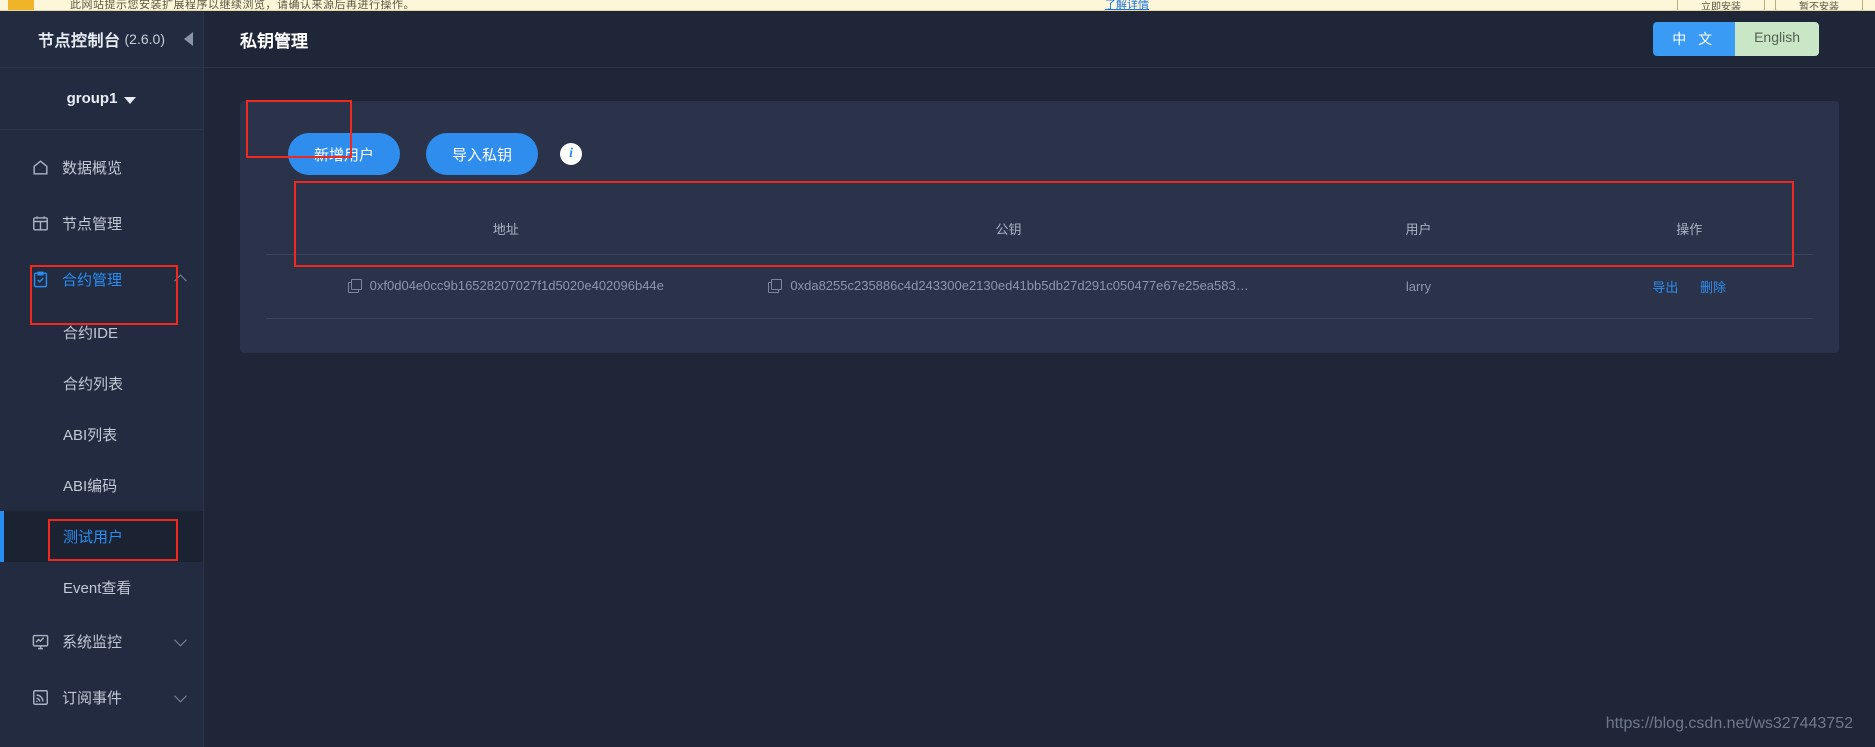 Image resolution: width=1875 pixels, height=747 pixels. Describe the element at coordinates (93, 384) in the screenshot. I see `sidebar-subitem-label: 合约列表` at that location.